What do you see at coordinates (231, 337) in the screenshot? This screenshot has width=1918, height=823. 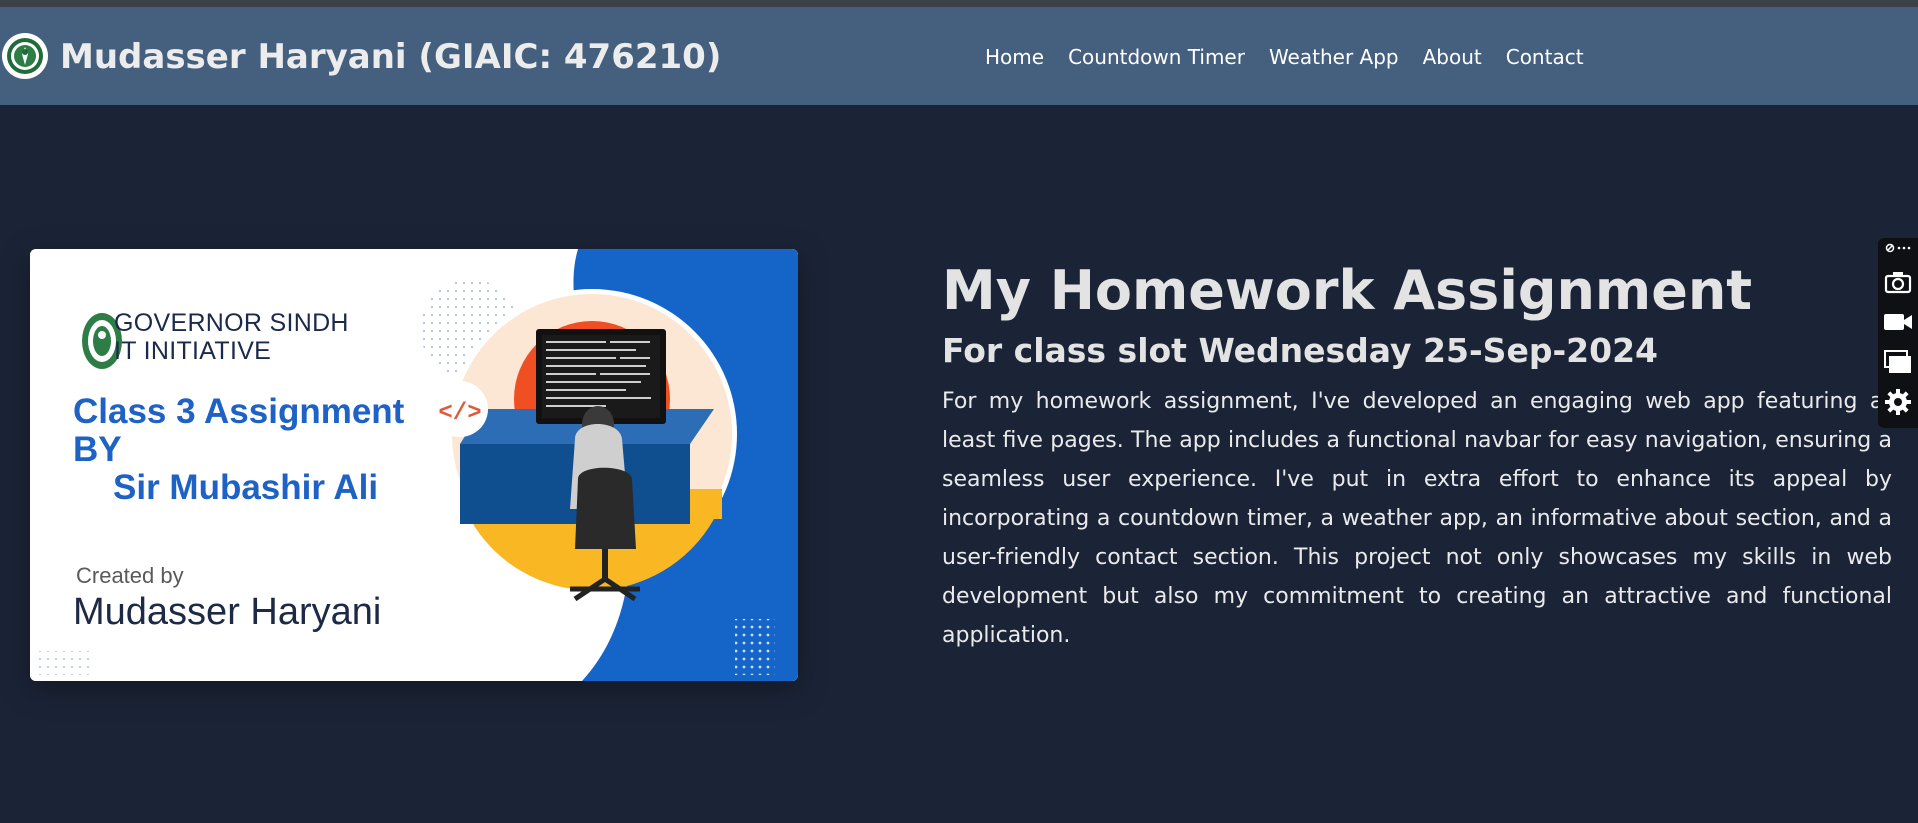 I see `organization-name: GOVERNOR SINDH IT INITIATIVE` at bounding box center [231, 337].